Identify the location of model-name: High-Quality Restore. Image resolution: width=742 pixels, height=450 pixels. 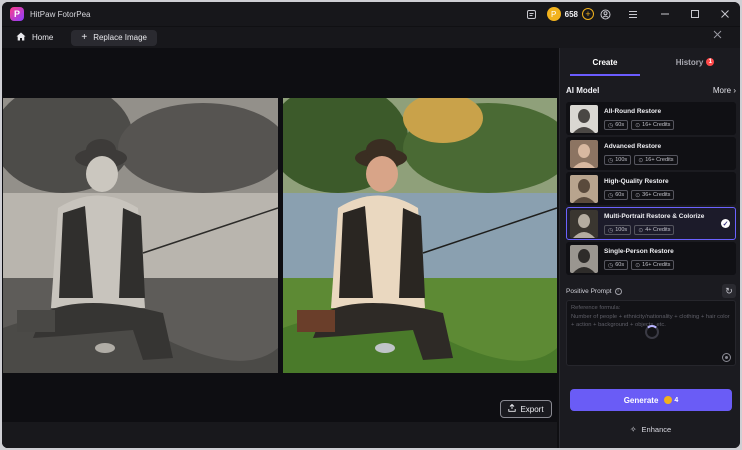
(636, 181).